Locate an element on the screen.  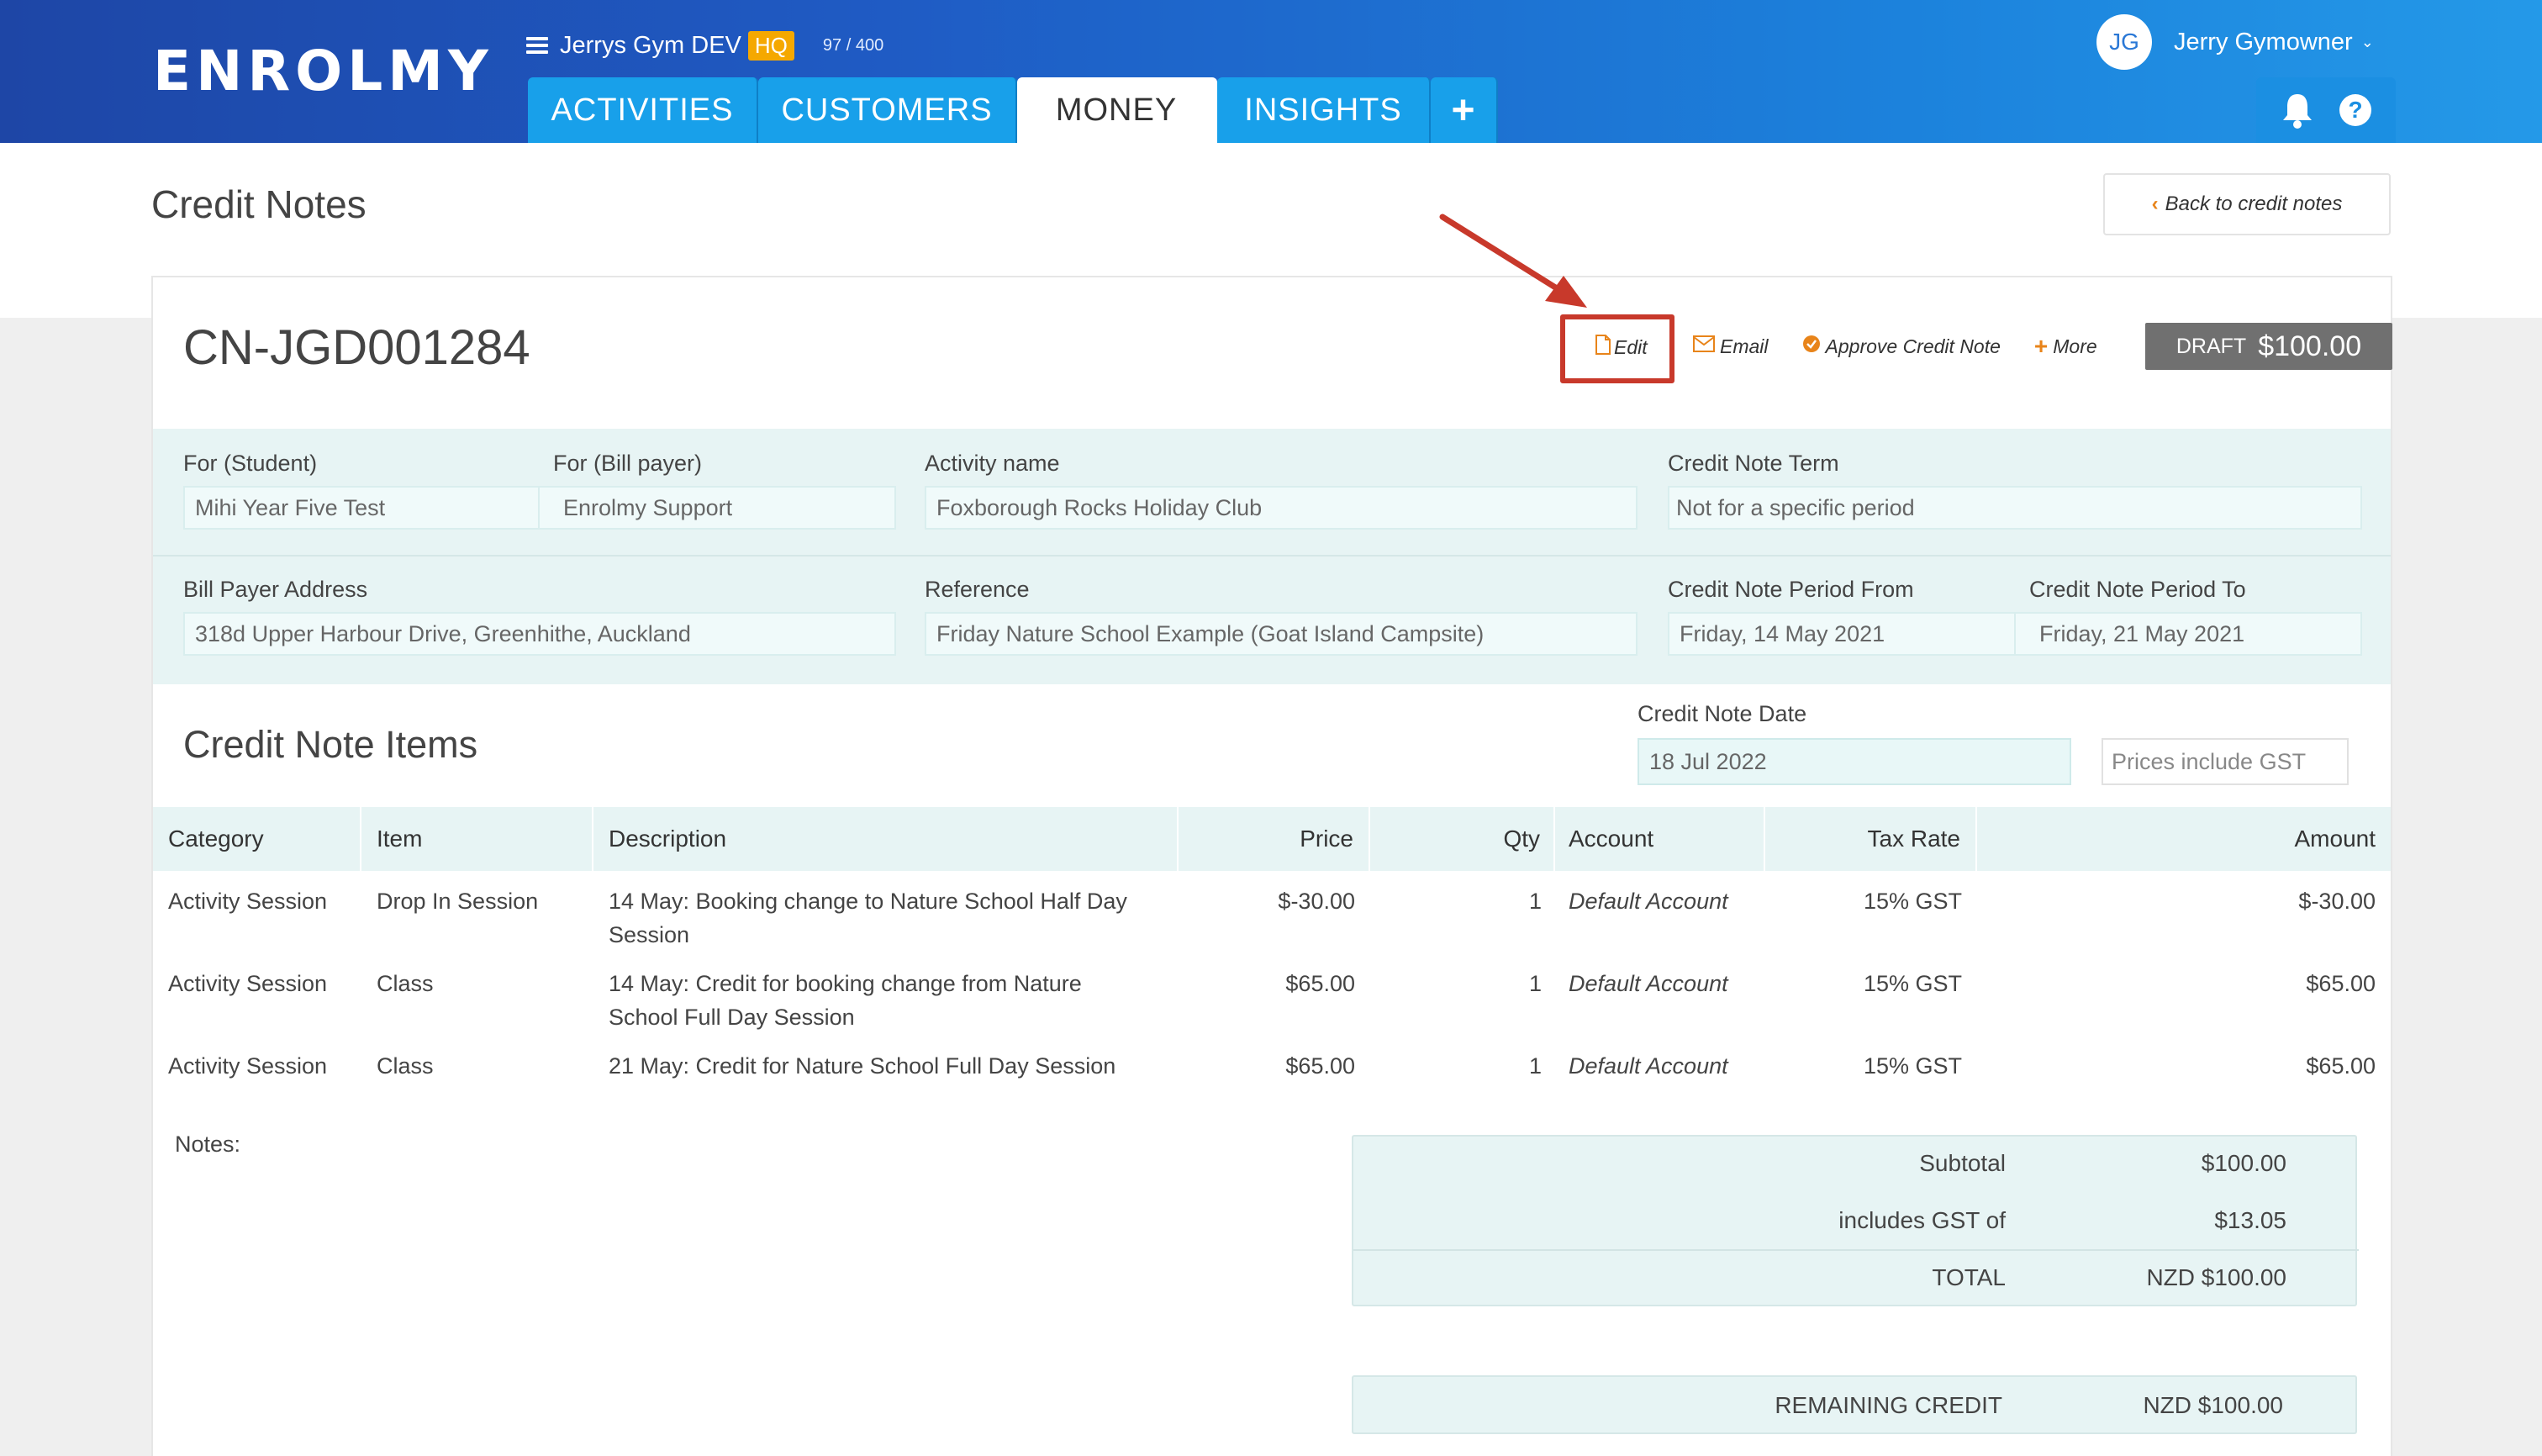
tab-customers: CUSTOMERS is located at coordinates (887, 110).